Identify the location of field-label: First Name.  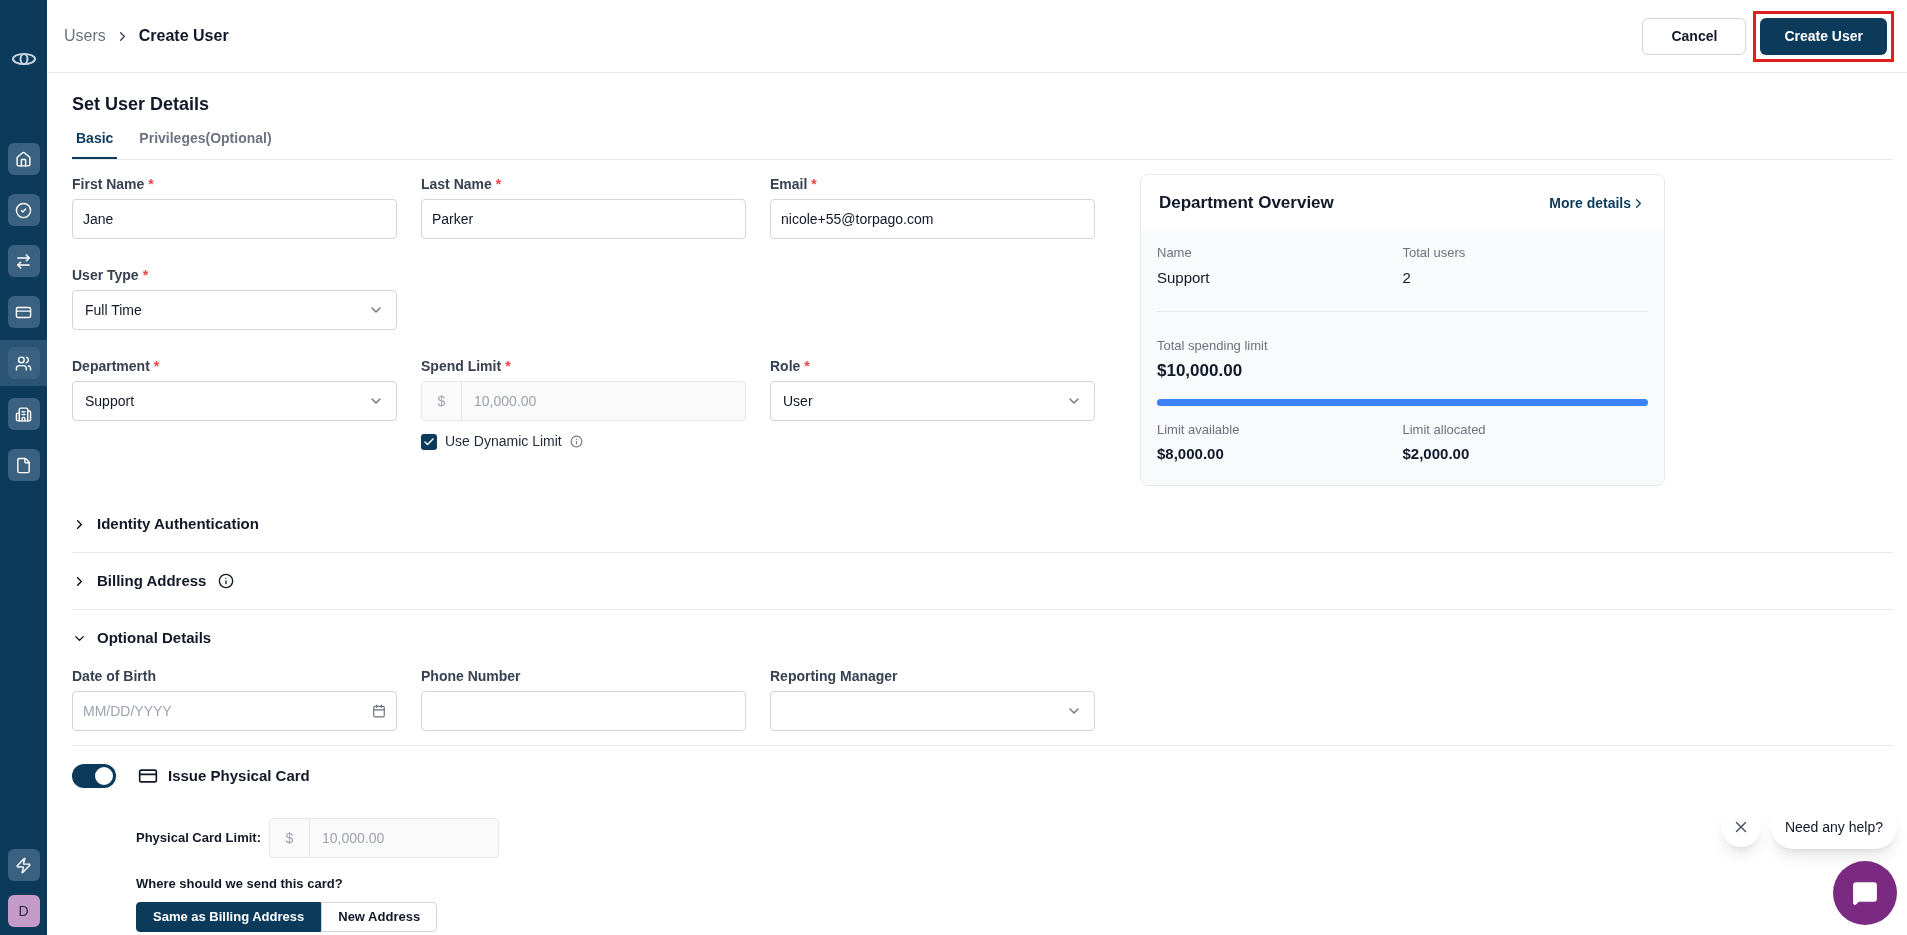
(108, 184).